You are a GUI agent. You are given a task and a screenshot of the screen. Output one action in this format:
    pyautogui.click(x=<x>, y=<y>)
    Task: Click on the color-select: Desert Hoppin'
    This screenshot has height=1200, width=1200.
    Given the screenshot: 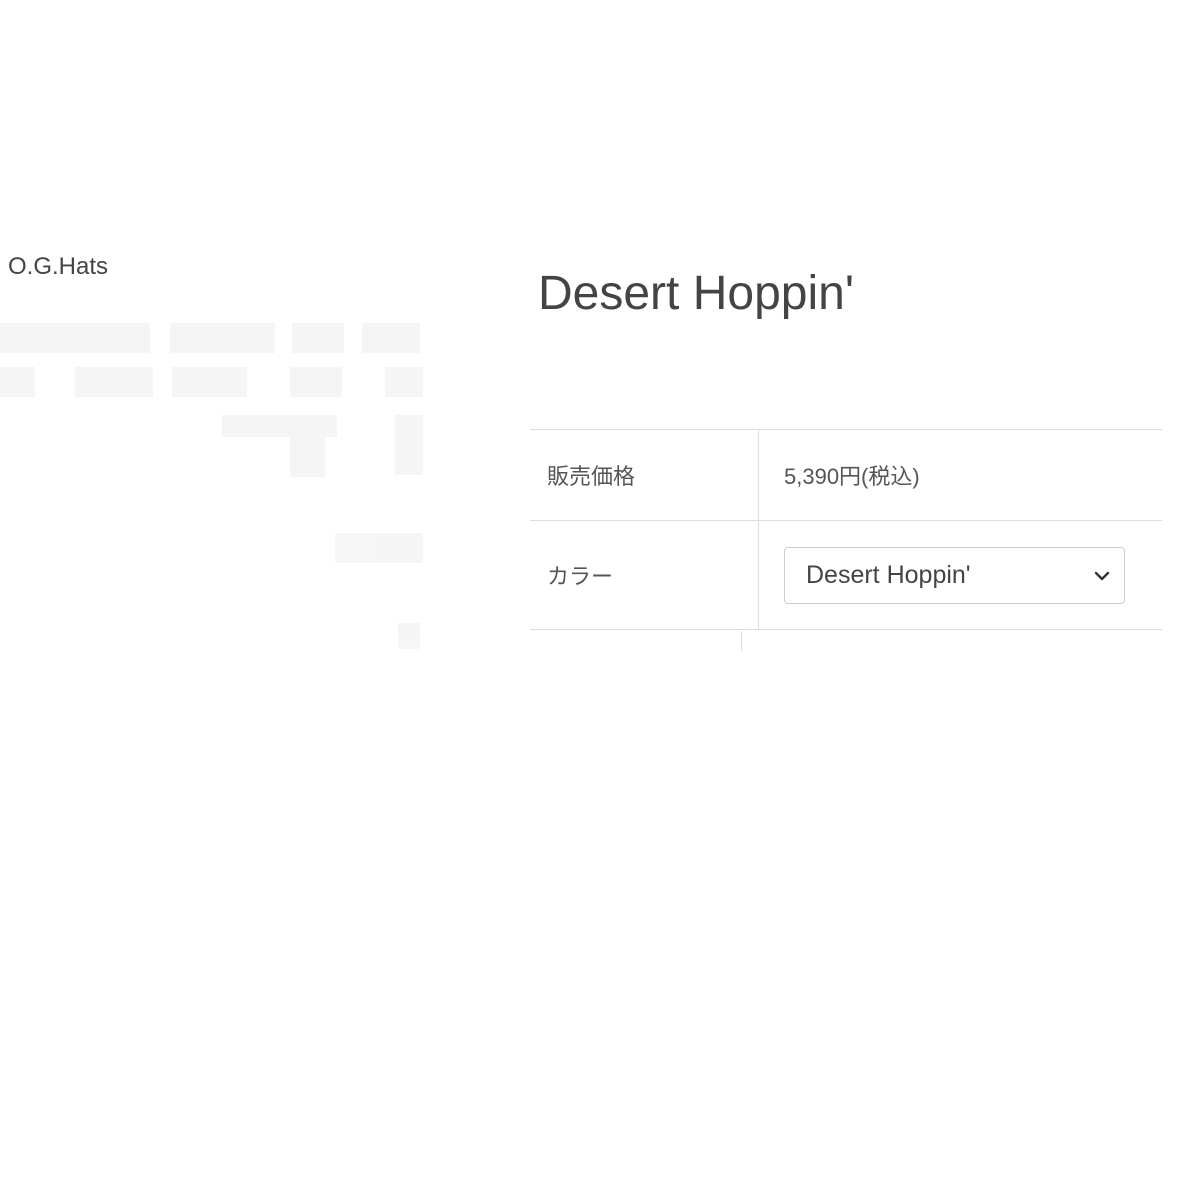 What is the action you would take?
    pyautogui.click(x=954, y=575)
    